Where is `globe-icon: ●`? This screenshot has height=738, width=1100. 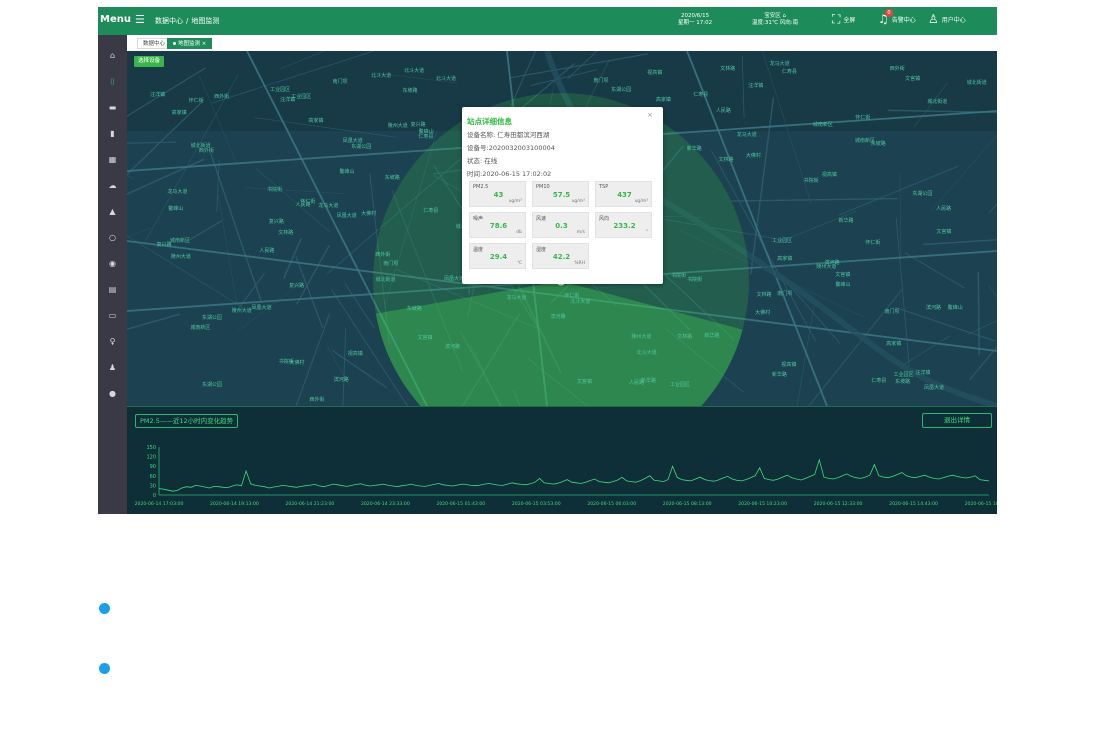 globe-icon: ● is located at coordinates (112, 393).